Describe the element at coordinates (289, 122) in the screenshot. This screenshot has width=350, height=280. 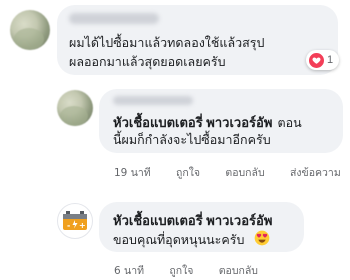
I see `reply-text-line-1-tail: ตอน` at that location.